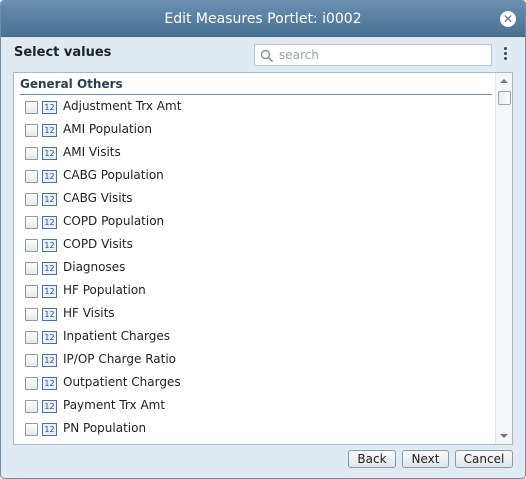 This screenshot has width=526, height=479. What do you see at coordinates (122, 382) in the screenshot?
I see `item-label: Outpatient Charges` at bounding box center [122, 382].